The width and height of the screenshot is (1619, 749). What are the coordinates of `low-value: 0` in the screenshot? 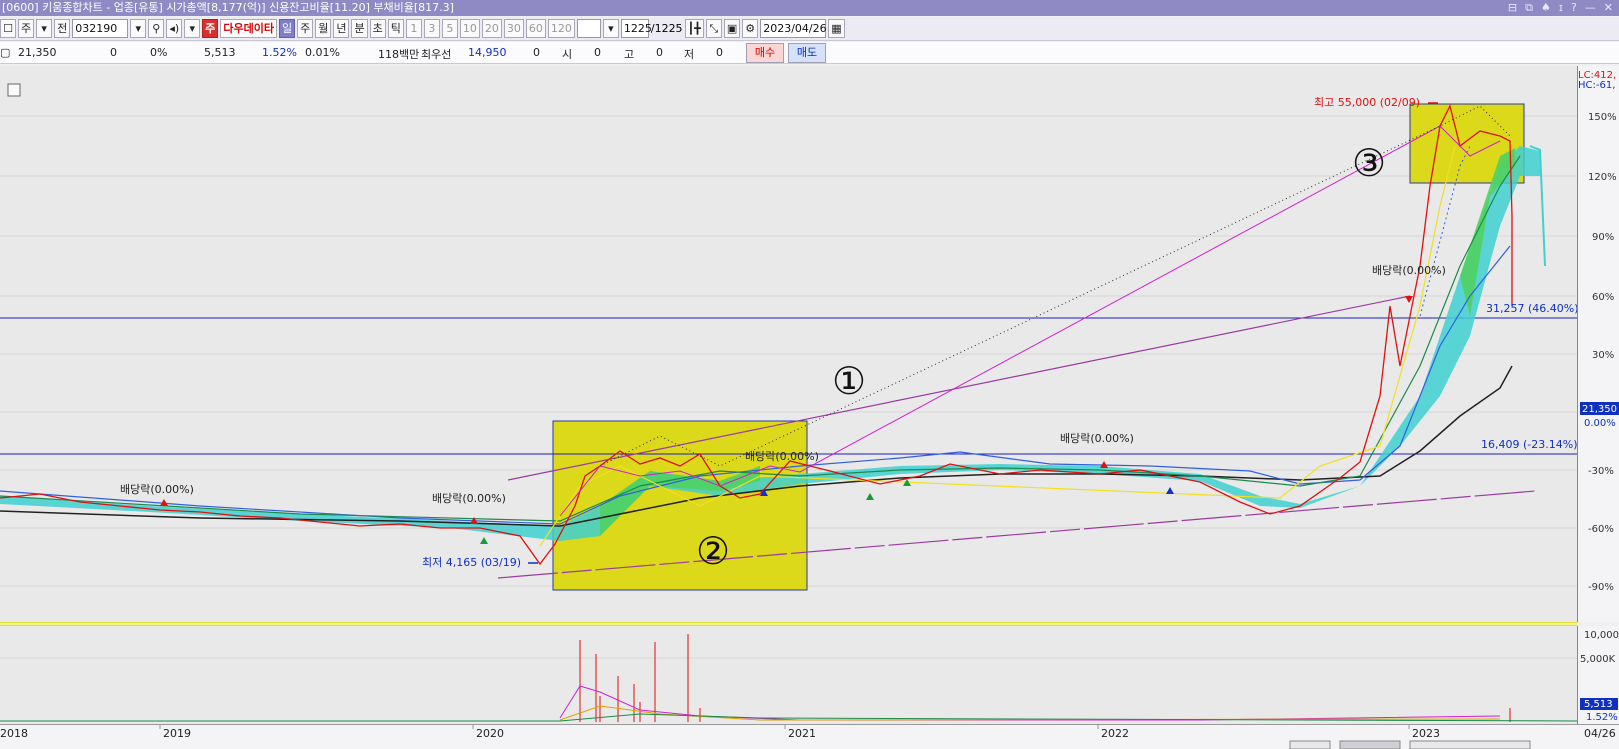 It's located at (719, 52).